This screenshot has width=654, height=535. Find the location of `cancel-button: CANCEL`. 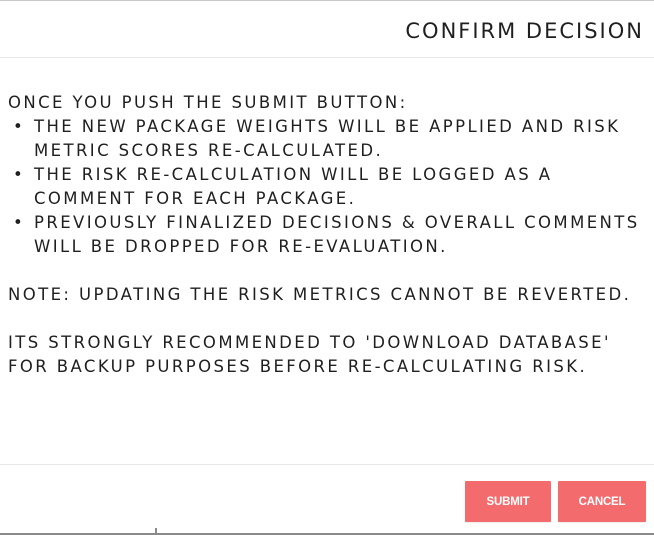

cancel-button: CANCEL is located at coordinates (602, 501).